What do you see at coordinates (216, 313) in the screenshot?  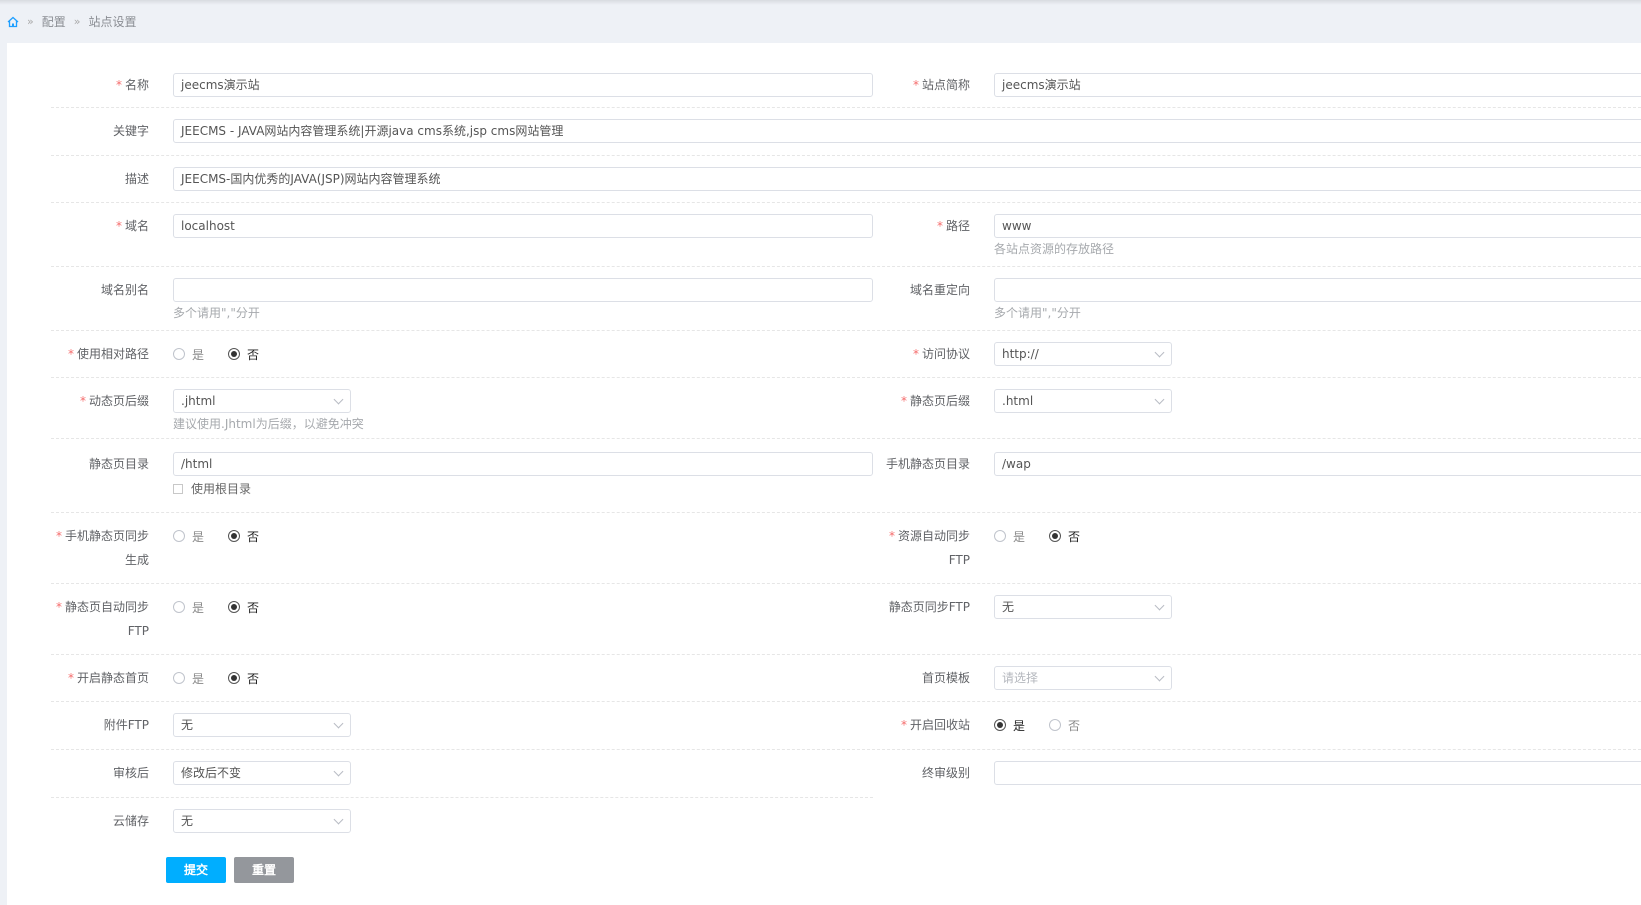 I see `domain-alias-hint: 多个请用","分开` at bounding box center [216, 313].